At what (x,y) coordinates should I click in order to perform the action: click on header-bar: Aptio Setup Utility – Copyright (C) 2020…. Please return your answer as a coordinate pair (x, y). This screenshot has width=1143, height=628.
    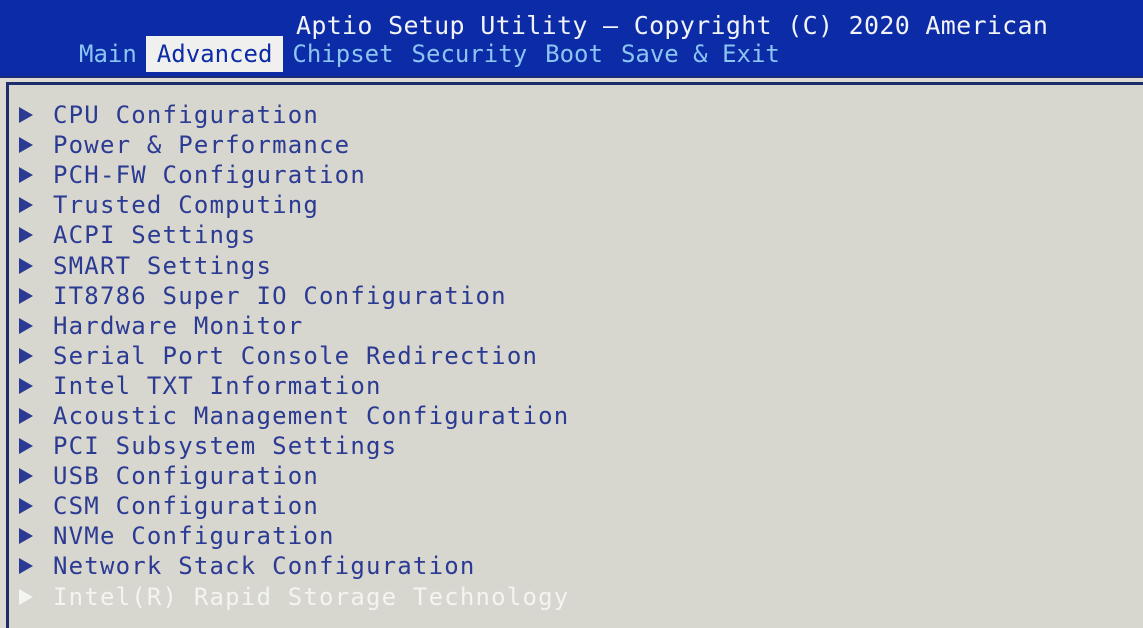
    Looking at the image, I should click on (571, 39).